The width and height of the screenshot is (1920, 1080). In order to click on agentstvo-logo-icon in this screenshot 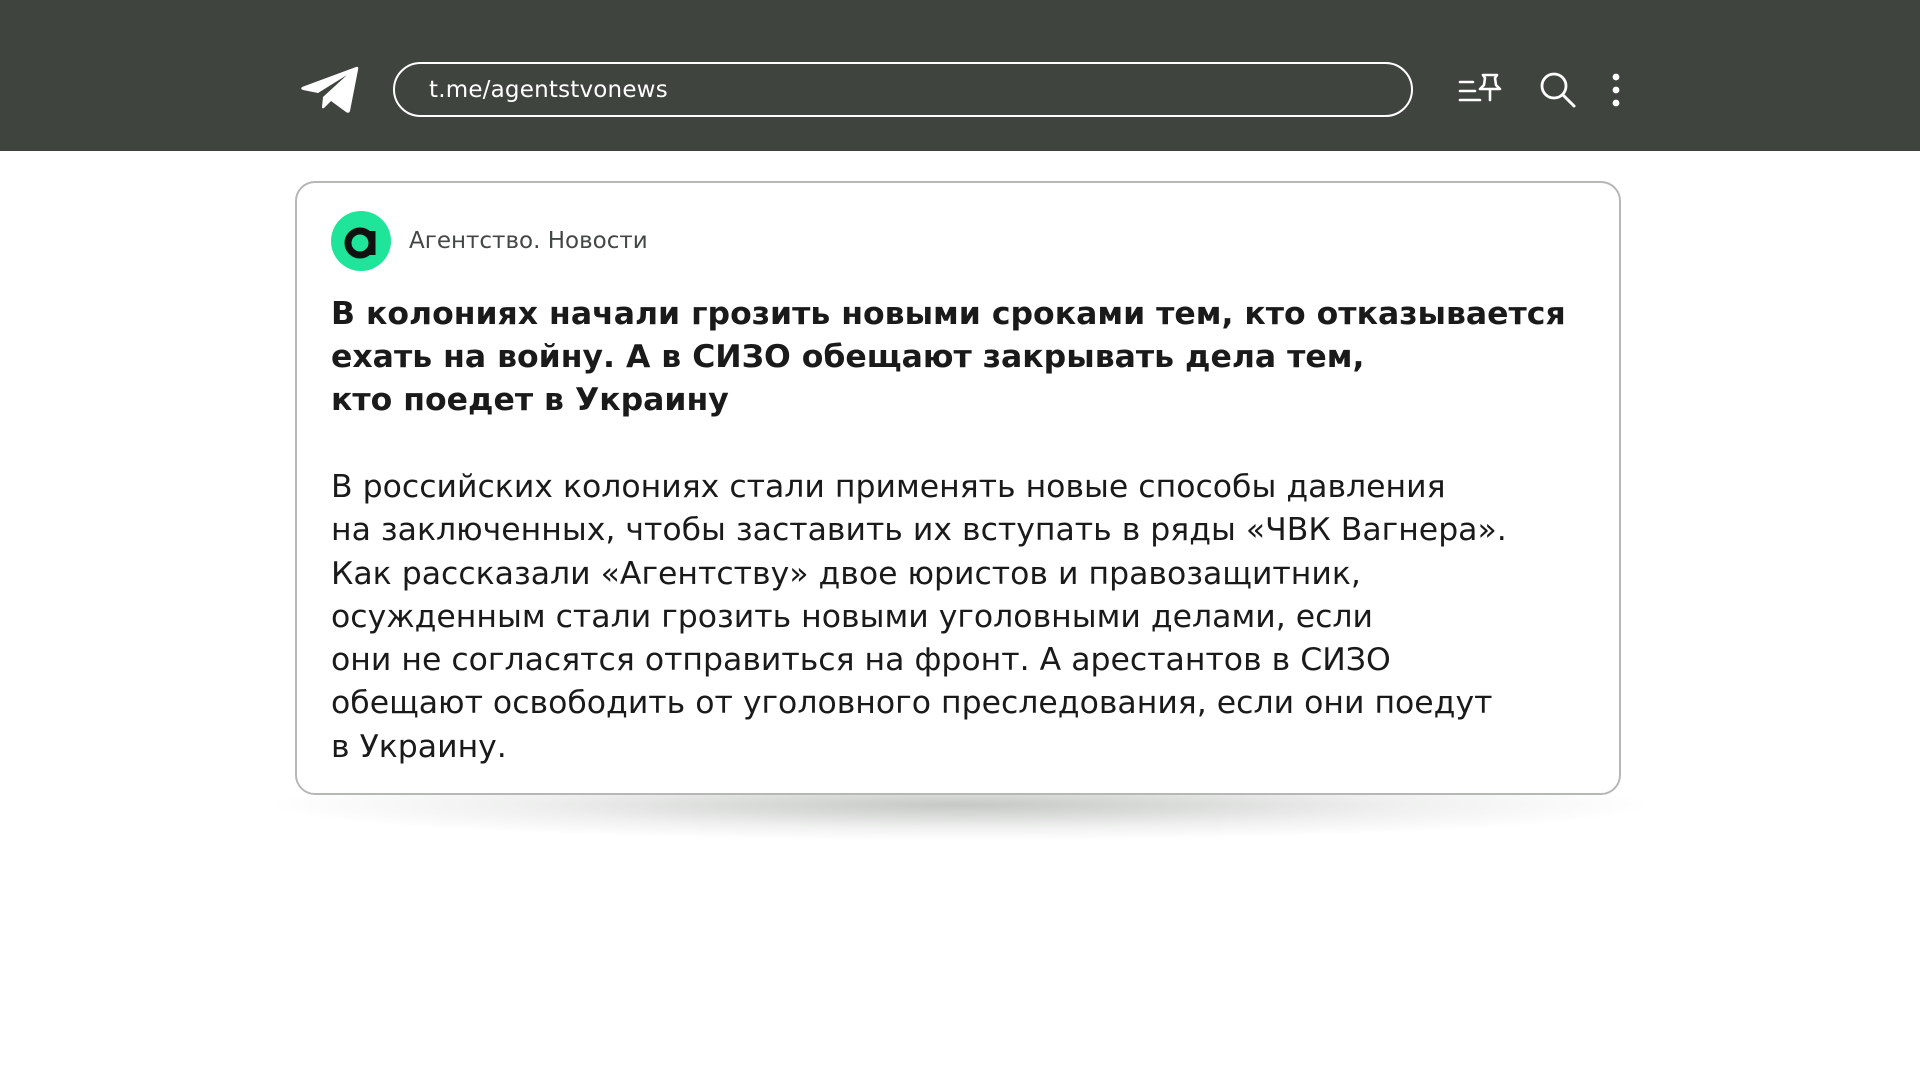, I will do `click(360, 243)`.